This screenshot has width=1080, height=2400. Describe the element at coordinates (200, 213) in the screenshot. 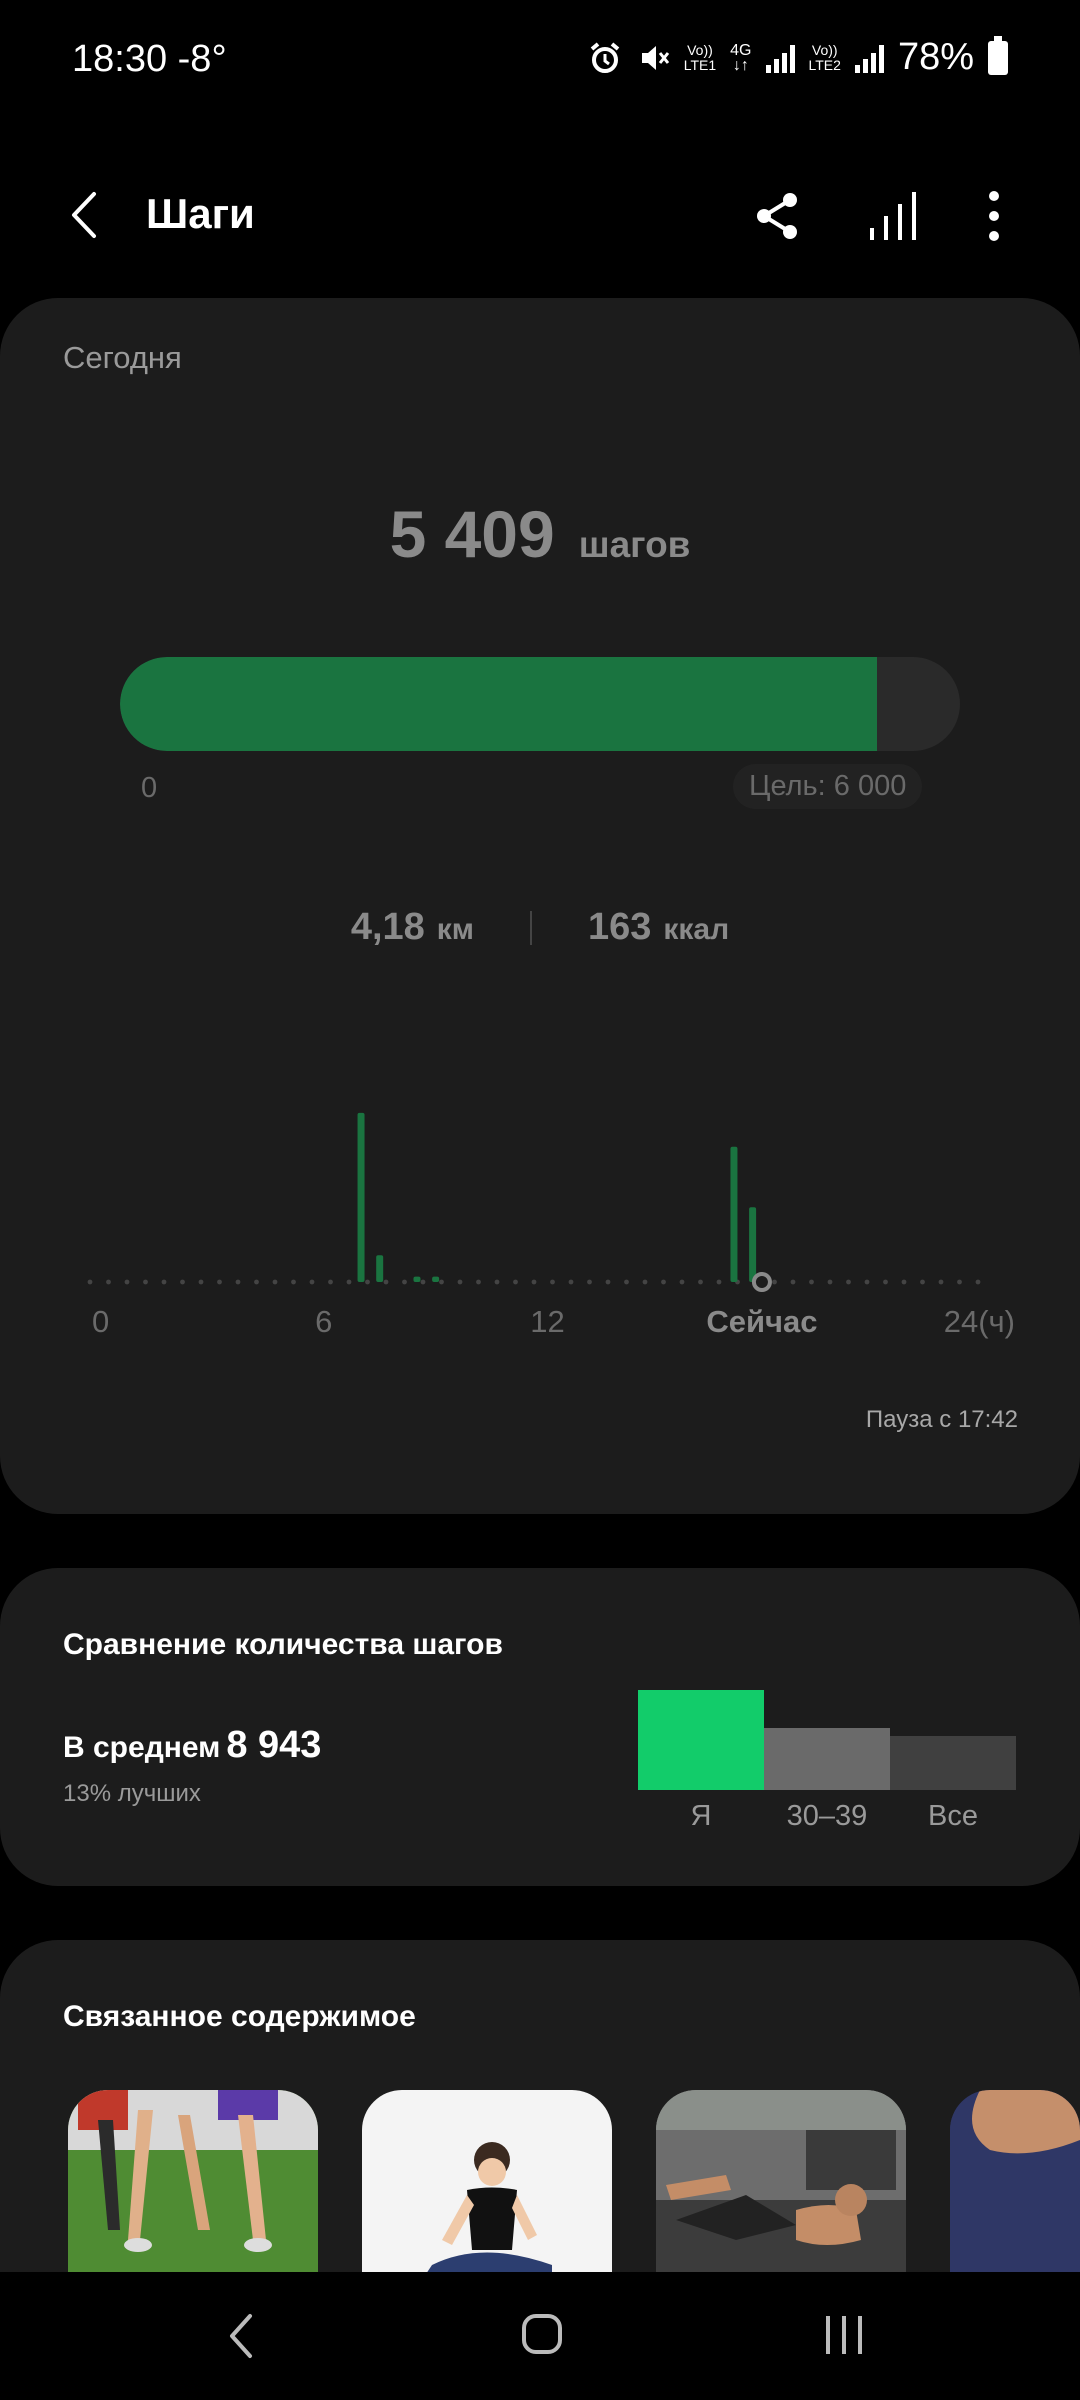

I see `page-title: Шаги` at that location.